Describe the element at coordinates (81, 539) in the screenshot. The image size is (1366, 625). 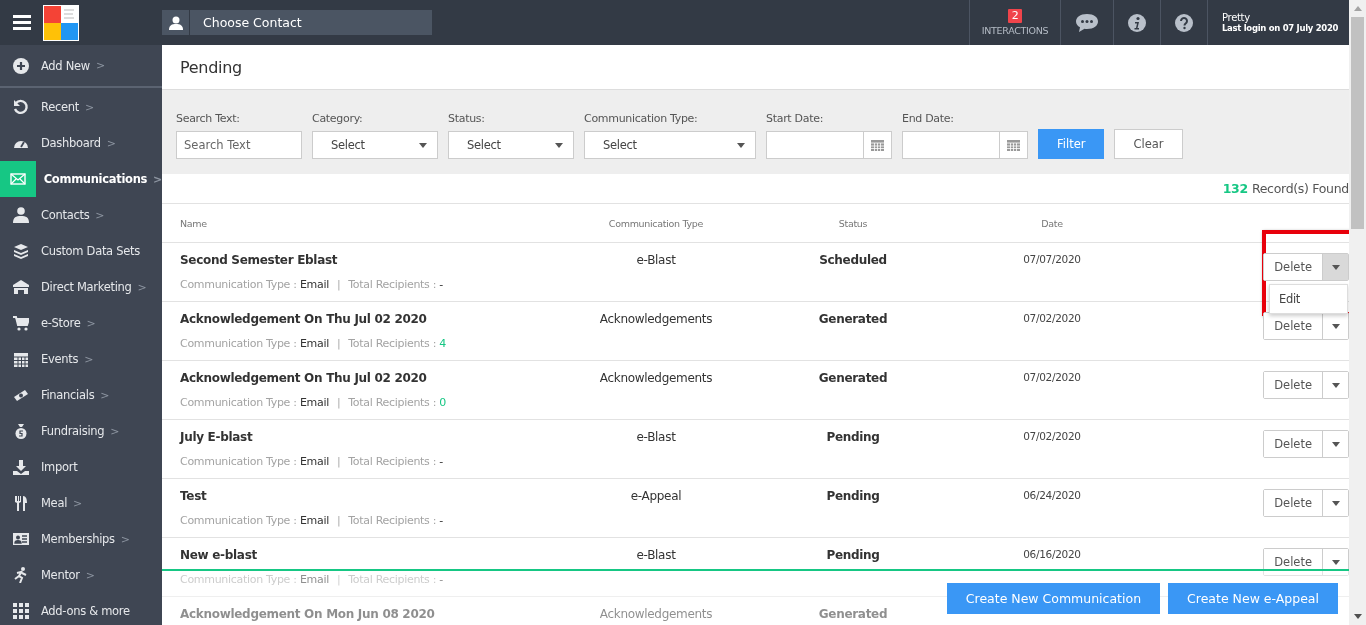
I see `sidebar-item: Memberships >` at that location.